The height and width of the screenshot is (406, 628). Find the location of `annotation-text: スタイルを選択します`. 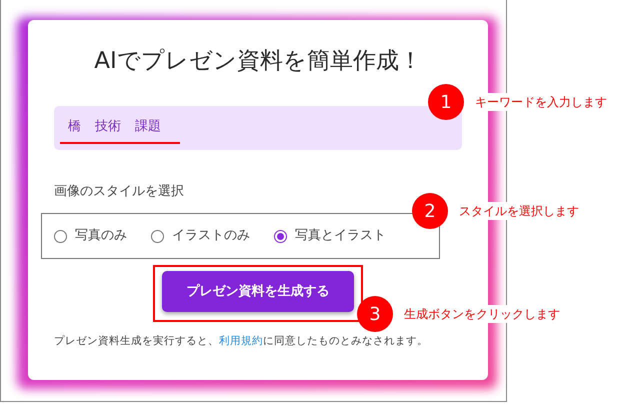

annotation-text: スタイルを選択します is located at coordinates (519, 211).